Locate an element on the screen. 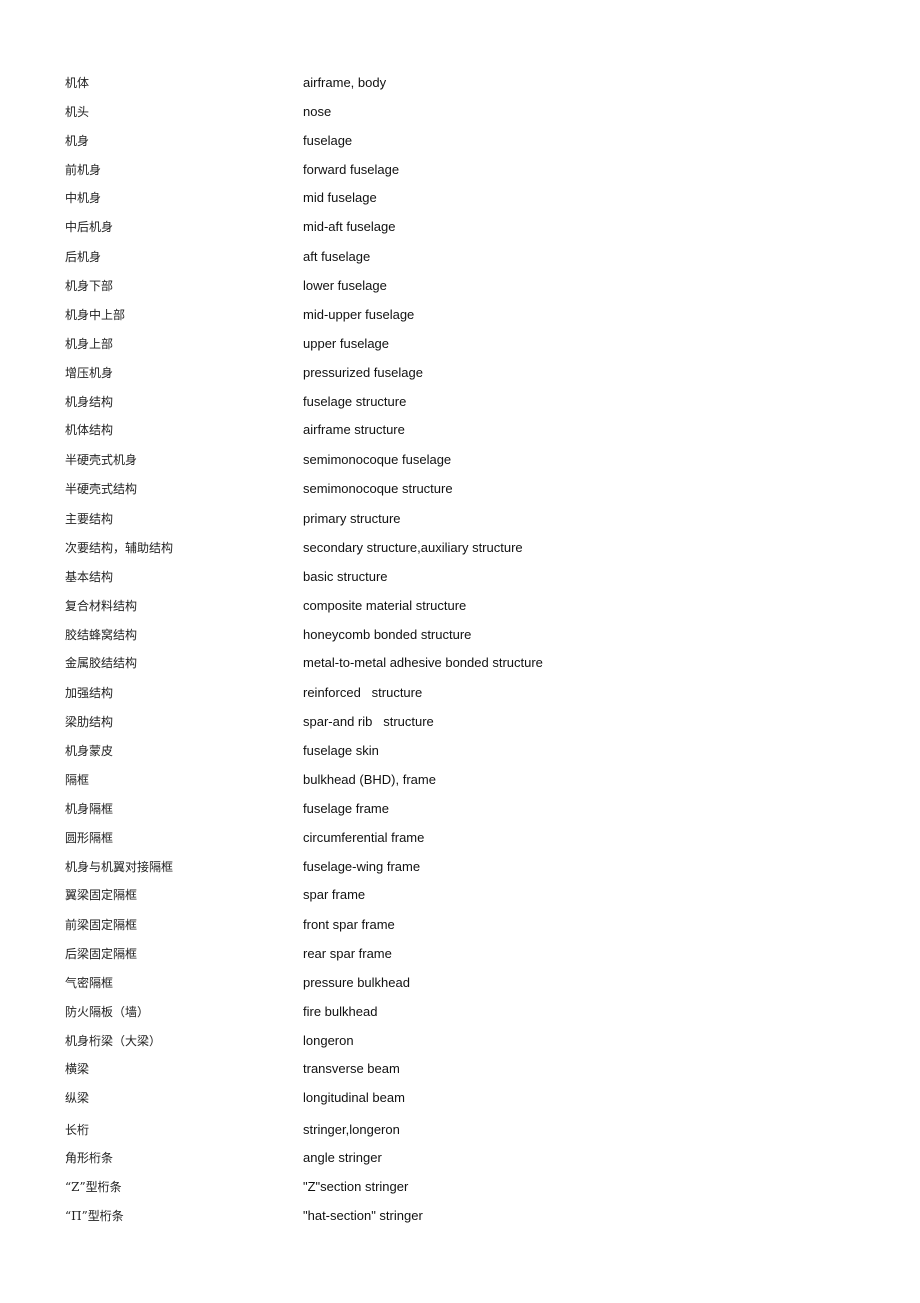 This screenshot has height=1303, width=920. glossary-row: 角形桁条 angle stringer is located at coordinates (460, 1158).